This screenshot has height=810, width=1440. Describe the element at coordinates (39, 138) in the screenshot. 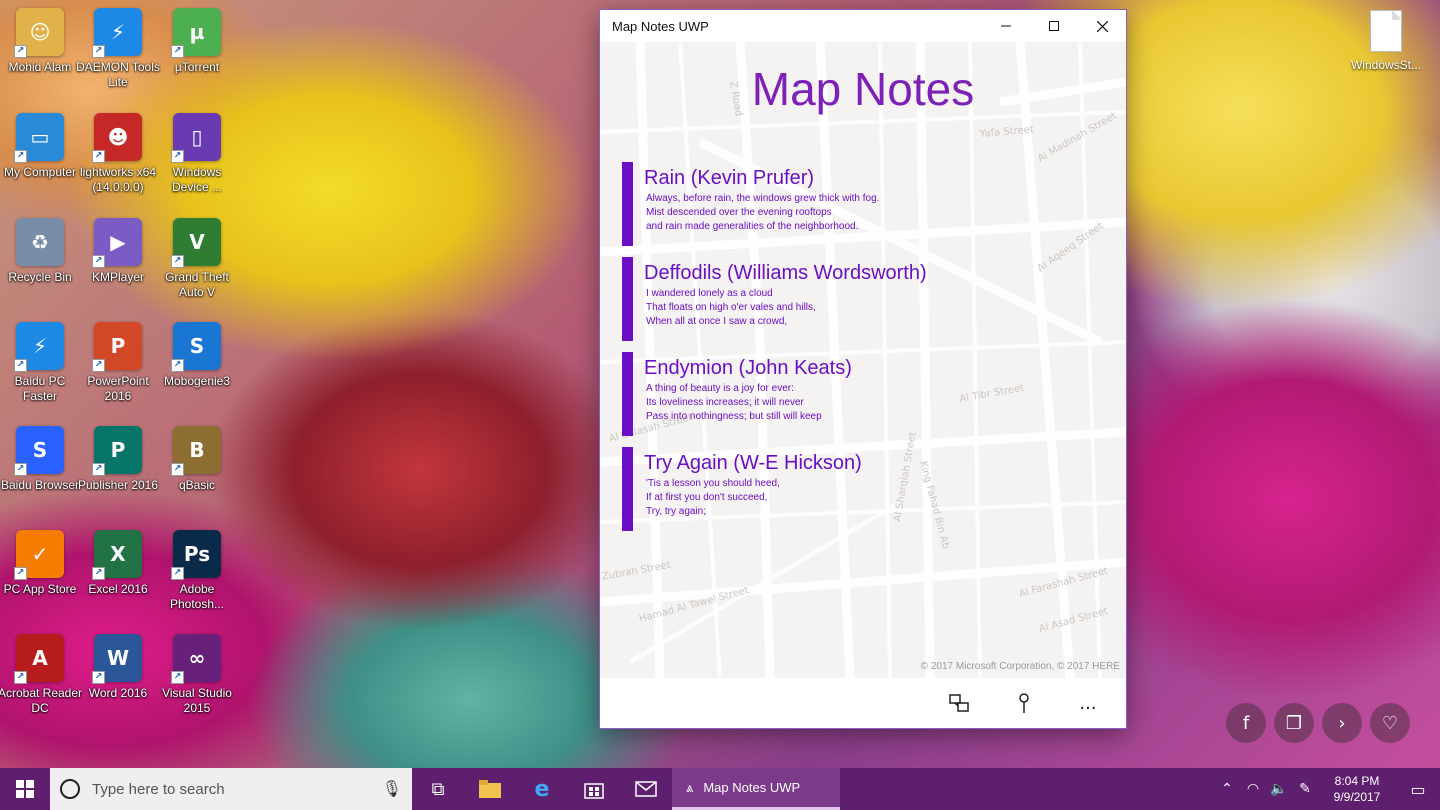

I see `computer-icon: ▭ ↗` at that location.